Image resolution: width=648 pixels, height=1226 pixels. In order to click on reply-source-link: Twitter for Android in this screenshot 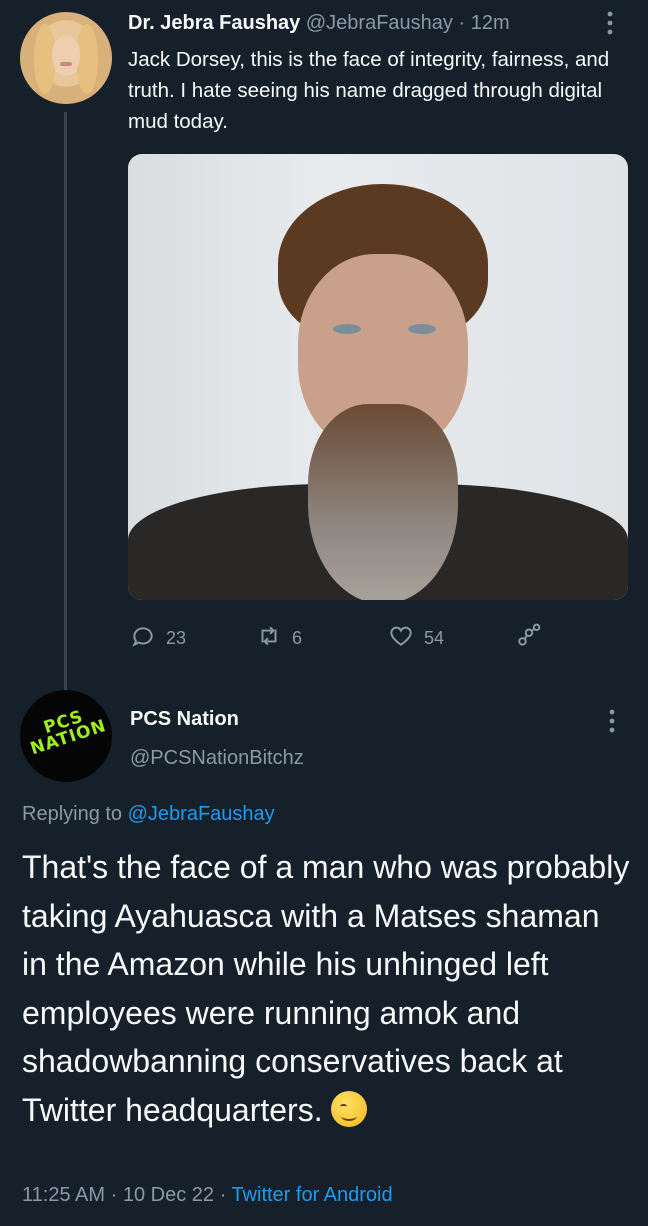, I will do `click(311, 1195)`.